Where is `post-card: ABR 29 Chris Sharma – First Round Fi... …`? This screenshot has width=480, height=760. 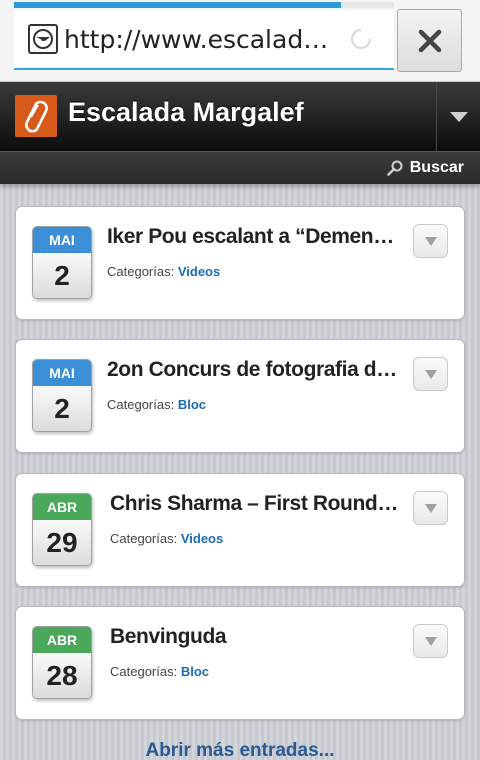
post-card: ABR 29 Chris Sharma – First Round Fi... … is located at coordinates (240, 530).